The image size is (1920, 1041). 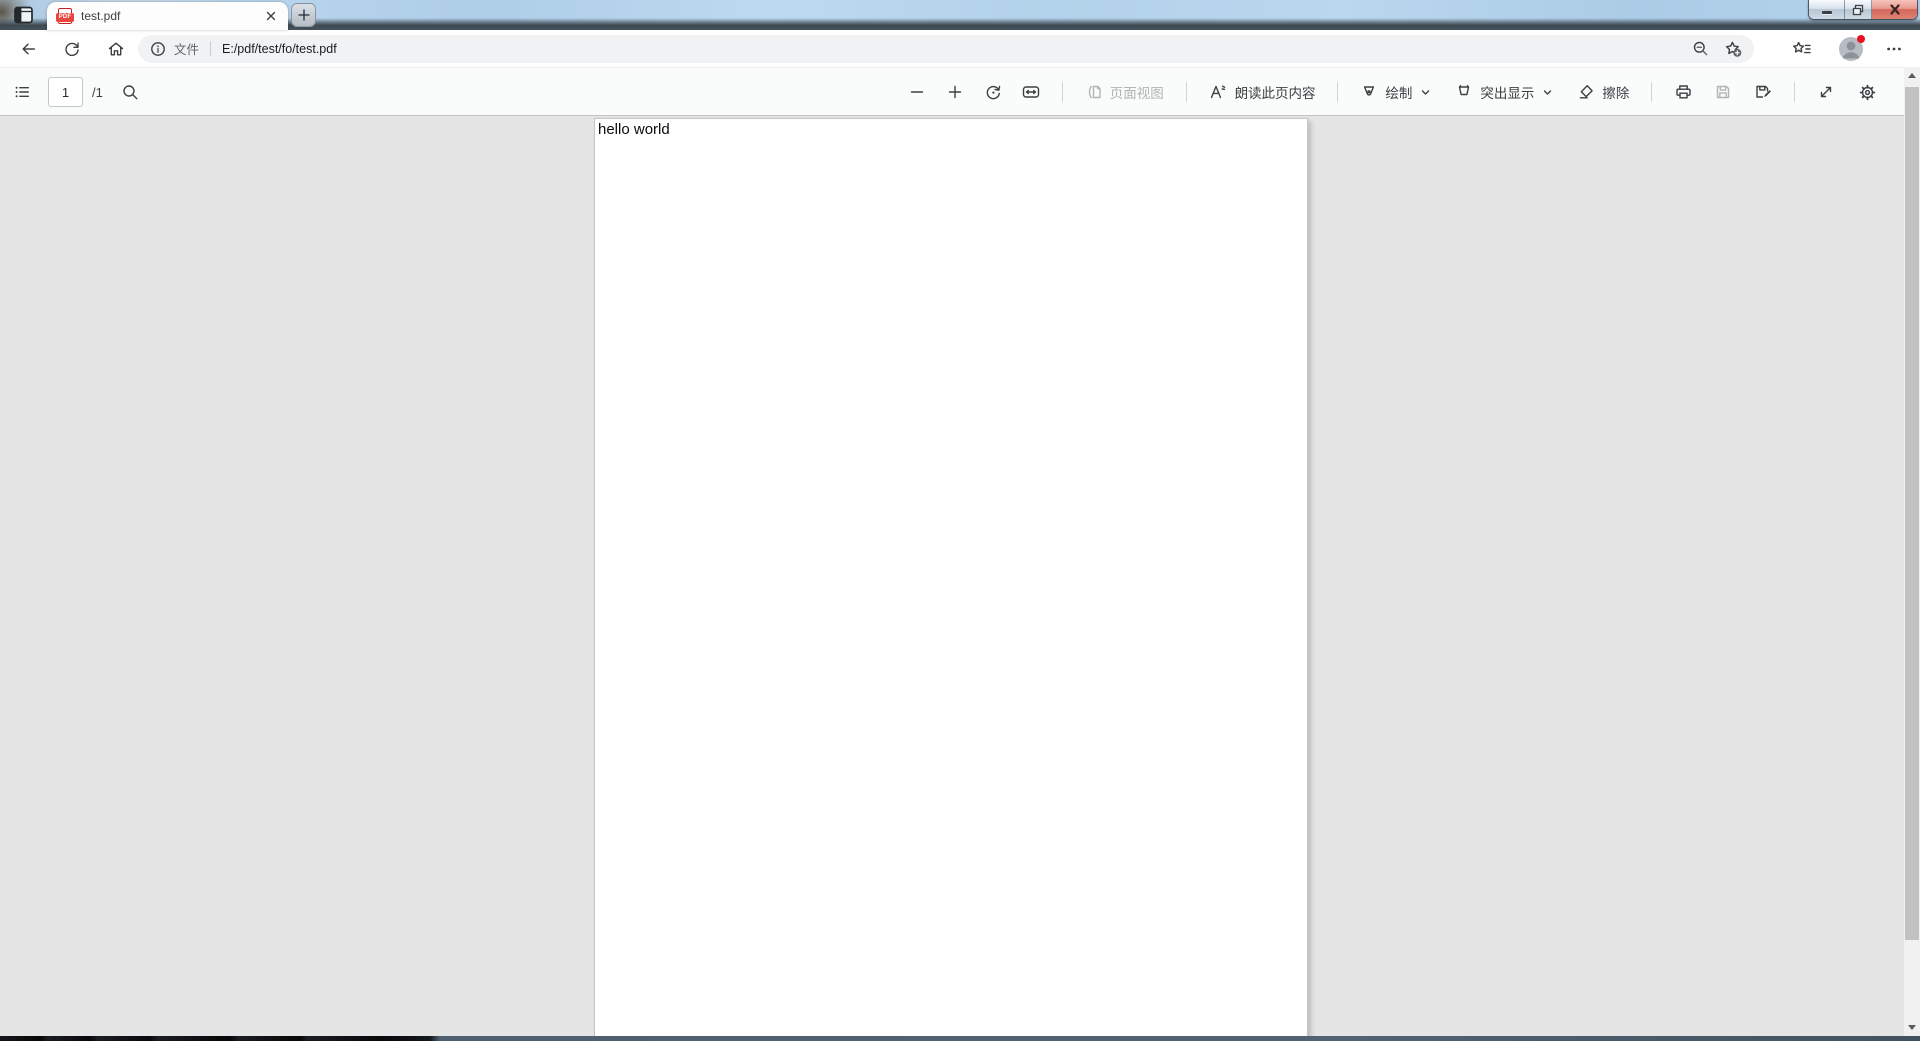 I want to click on page-number-input, so click(x=65, y=92).